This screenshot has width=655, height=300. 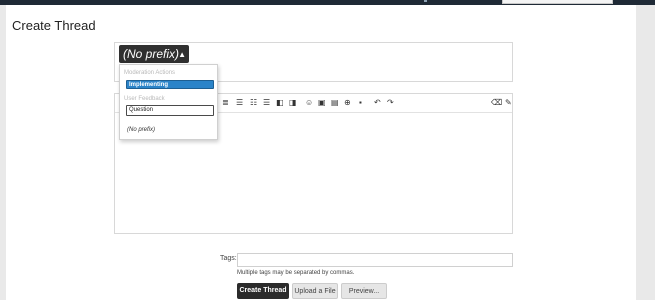 What do you see at coordinates (263, 291) in the screenshot?
I see `create-thread-button: Create Thread` at bounding box center [263, 291].